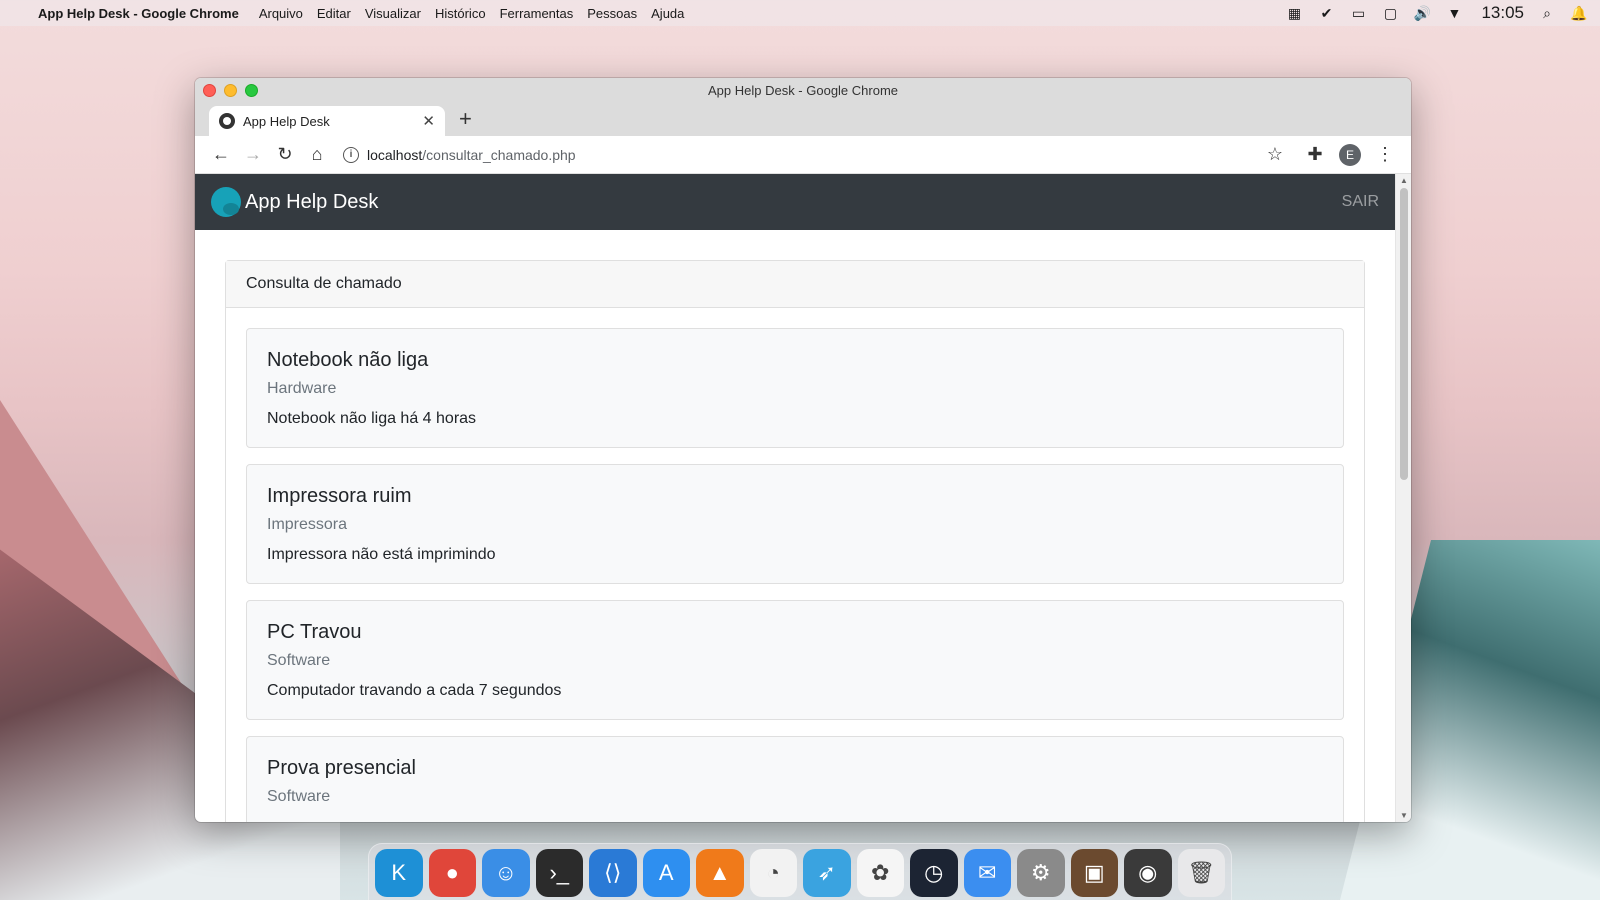  Describe the element at coordinates (1404, 334) in the screenshot. I see `scrollbar-thumb` at that location.